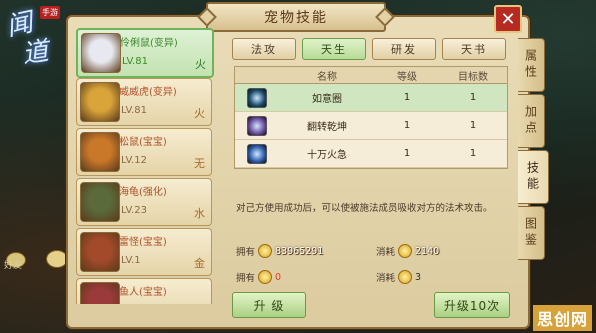 The width and height of the screenshot is (596, 333). I want to click on watermark-logo: 思创网, so click(562, 318).